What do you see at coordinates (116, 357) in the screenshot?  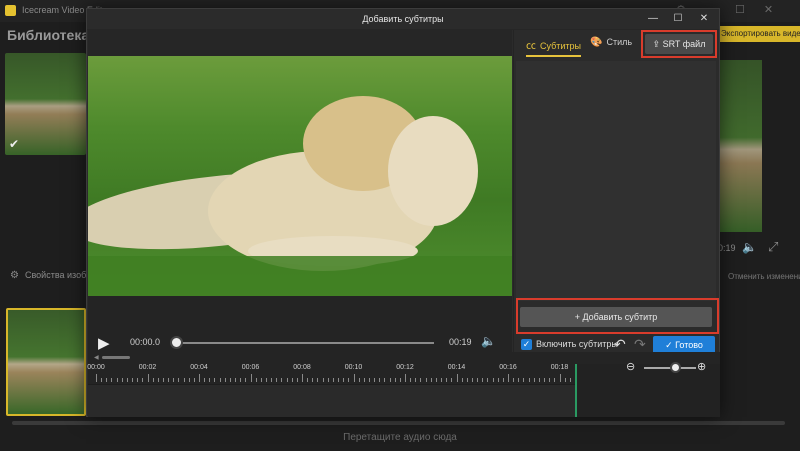 I see `timeline-scrollbar` at bounding box center [116, 357].